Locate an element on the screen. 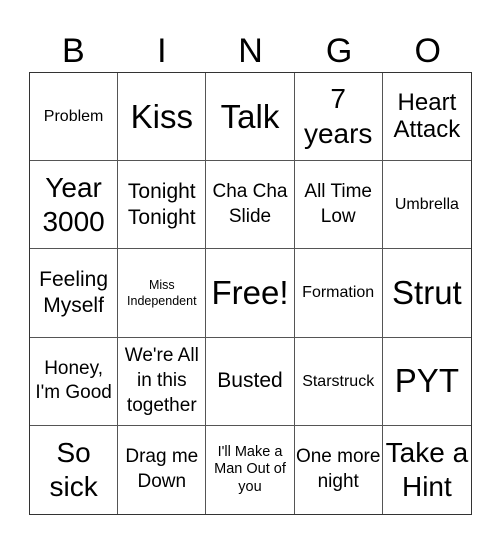 Image resolution: width=500 pixels, height=544 pixels. bingo-cell: Feeling Myself is located at coordinates (74, 293).